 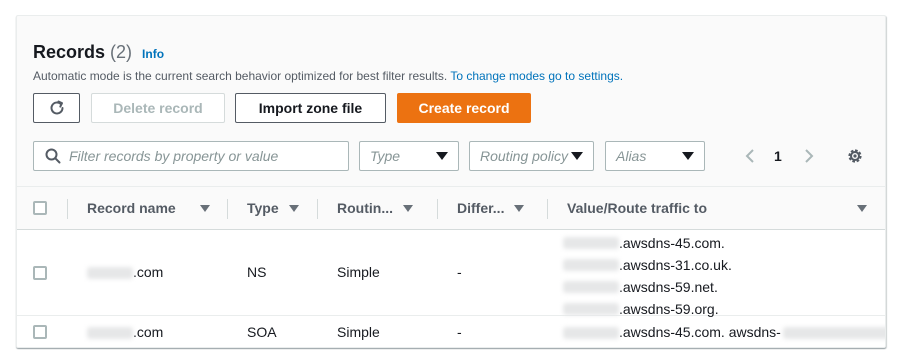 I want to click on routing-policy-filter-select: Routing policy, so click(x=531, y=156).